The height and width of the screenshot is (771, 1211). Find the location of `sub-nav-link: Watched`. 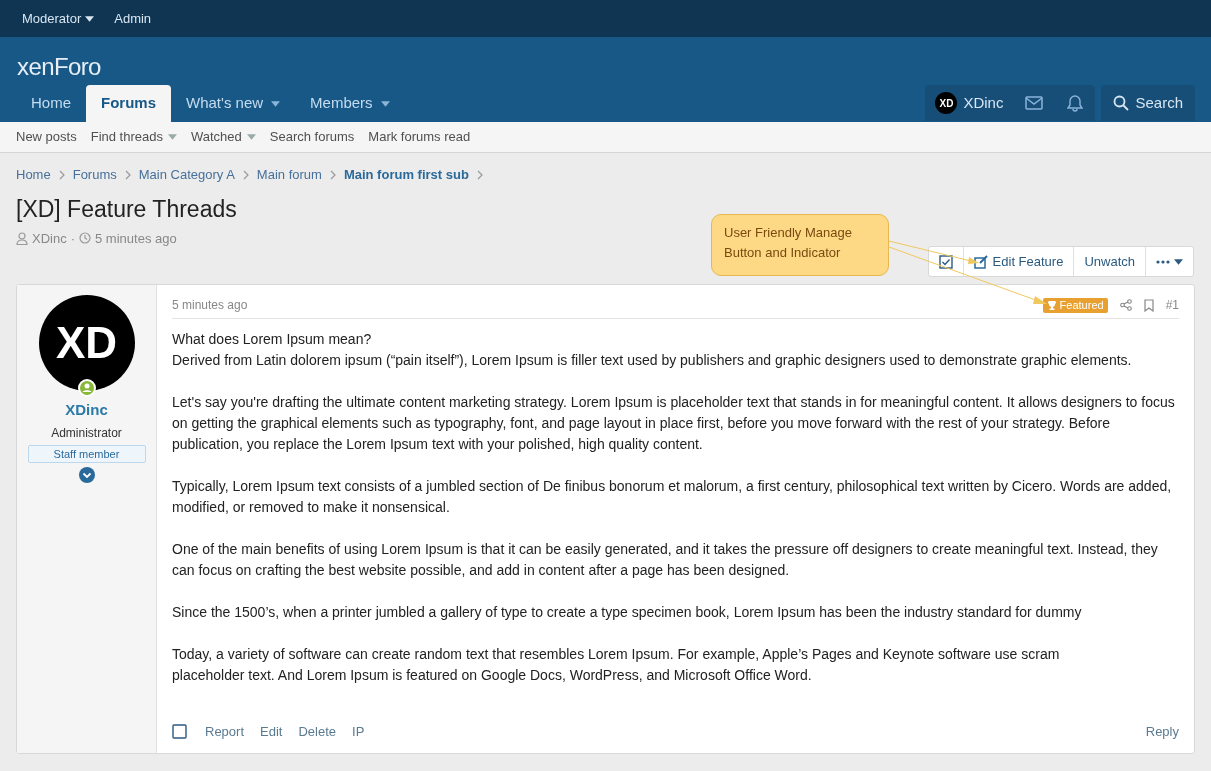

sub-nav-link: Watched is located at coordinates (223, 137).